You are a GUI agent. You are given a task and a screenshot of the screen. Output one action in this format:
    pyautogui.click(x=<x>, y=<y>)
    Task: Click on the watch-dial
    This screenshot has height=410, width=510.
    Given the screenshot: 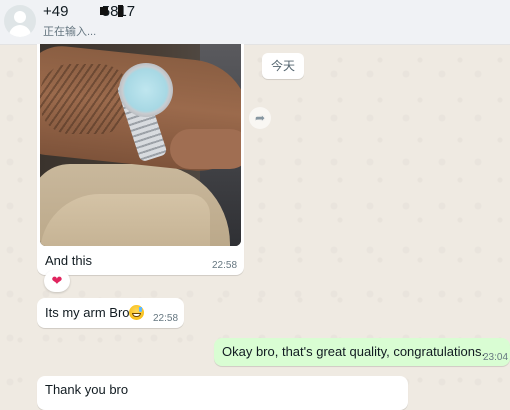 What is the action you would take?
    pyautogui.click(x=146, y=90)
    